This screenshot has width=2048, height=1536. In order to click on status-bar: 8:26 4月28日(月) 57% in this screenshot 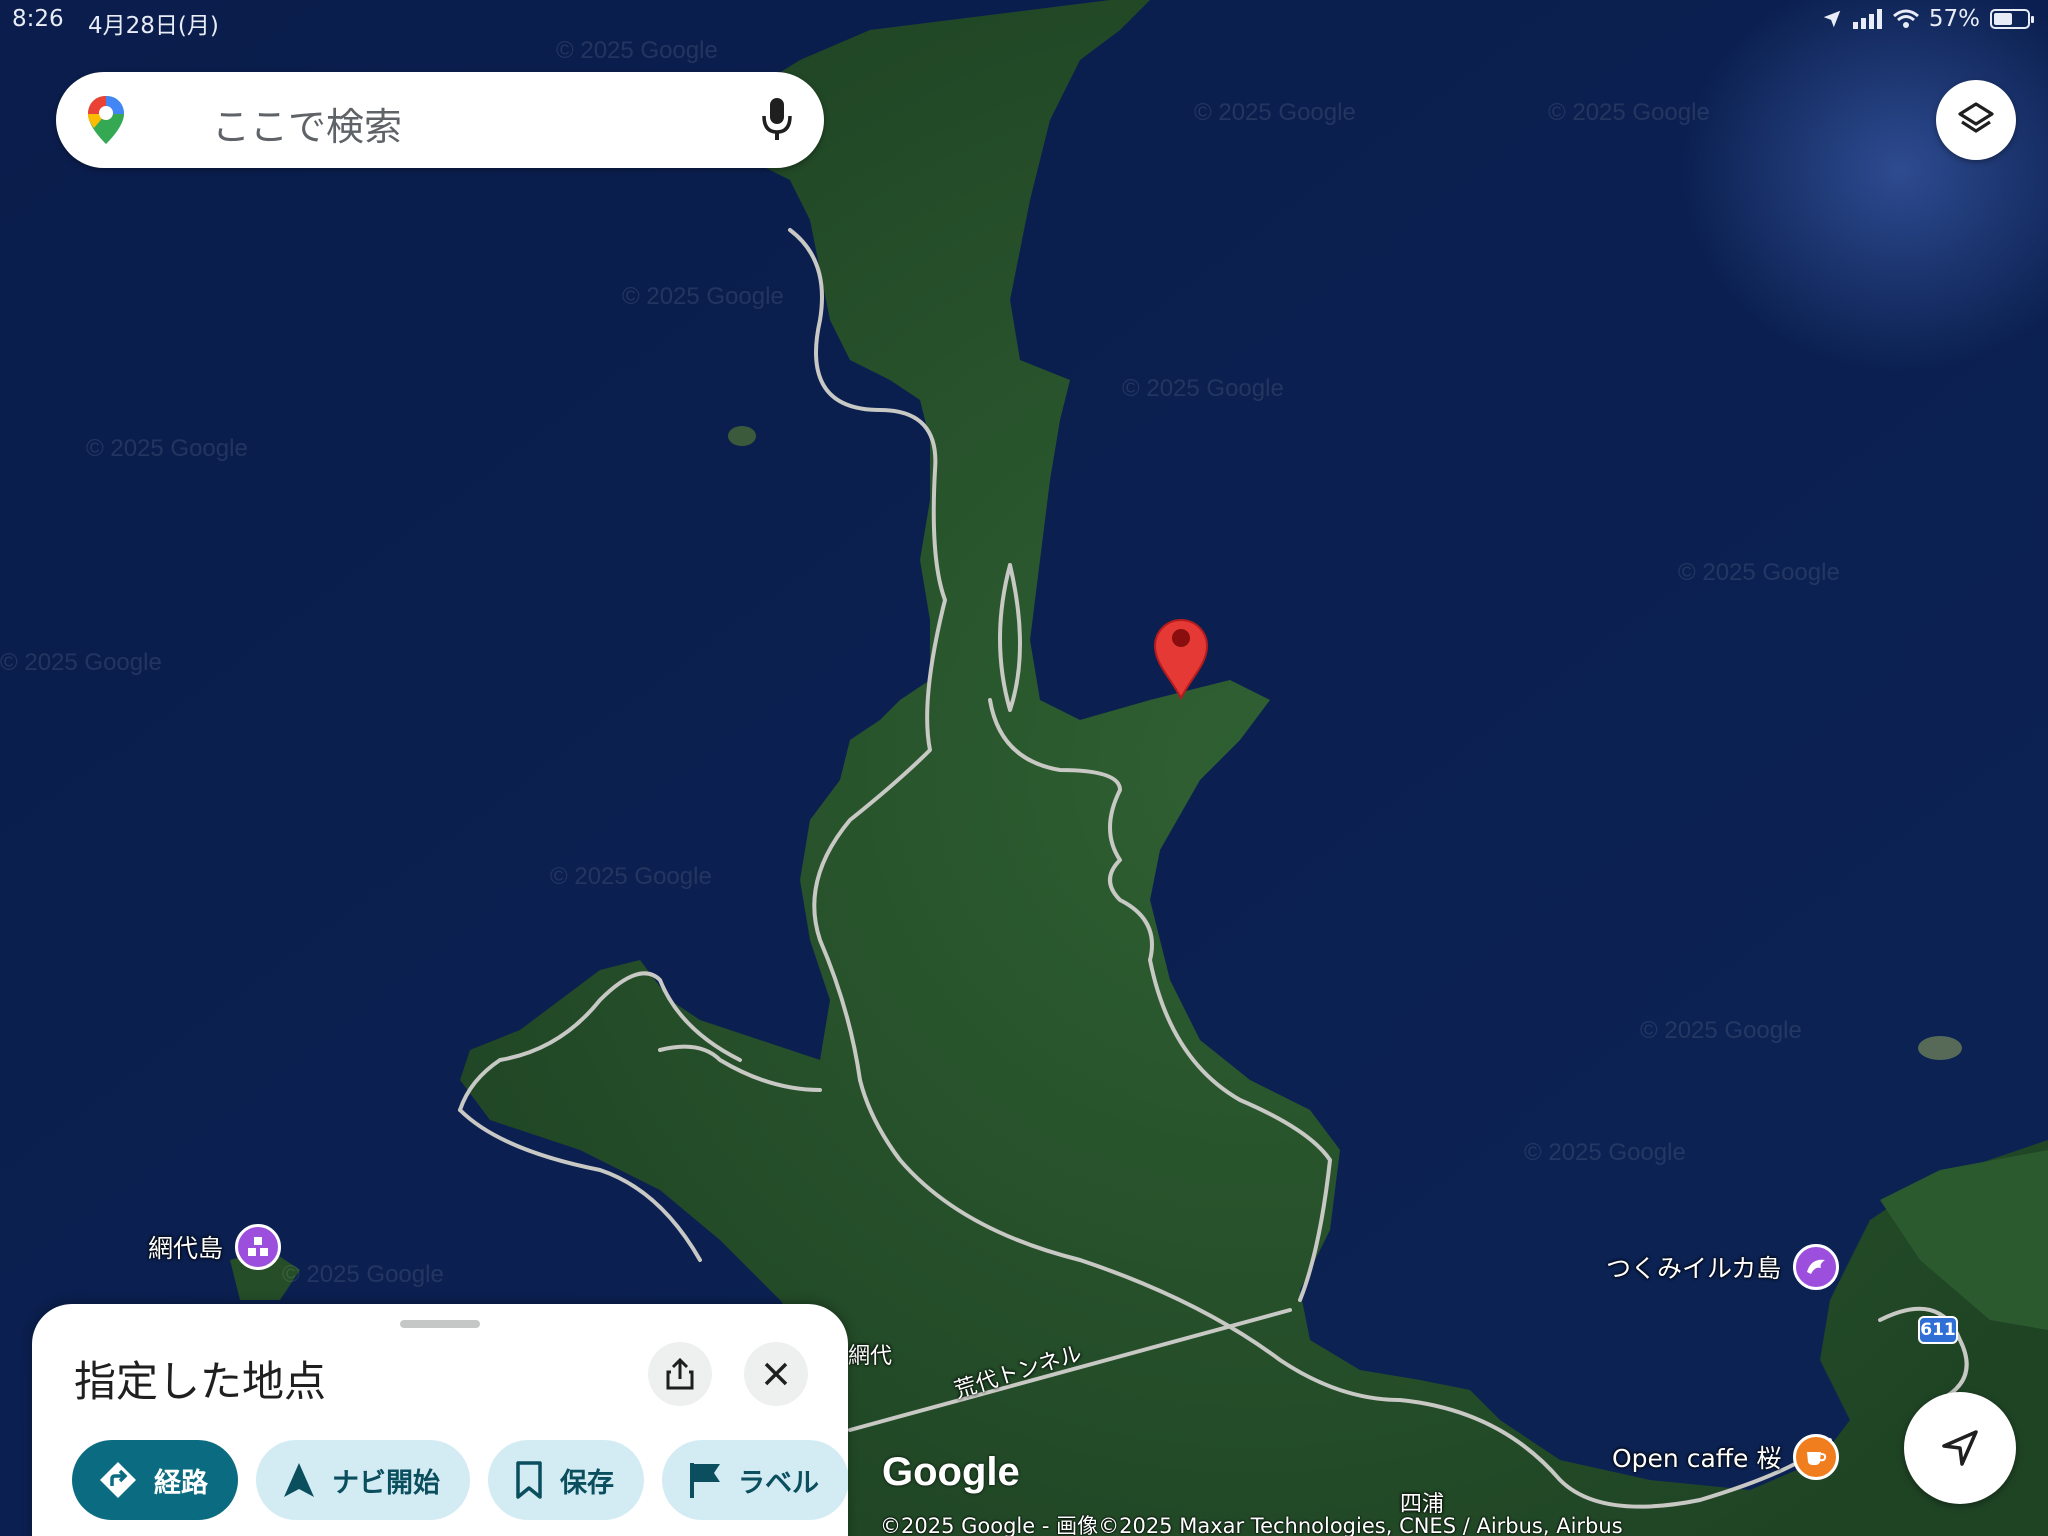, I will do `click(1024, 20)`.